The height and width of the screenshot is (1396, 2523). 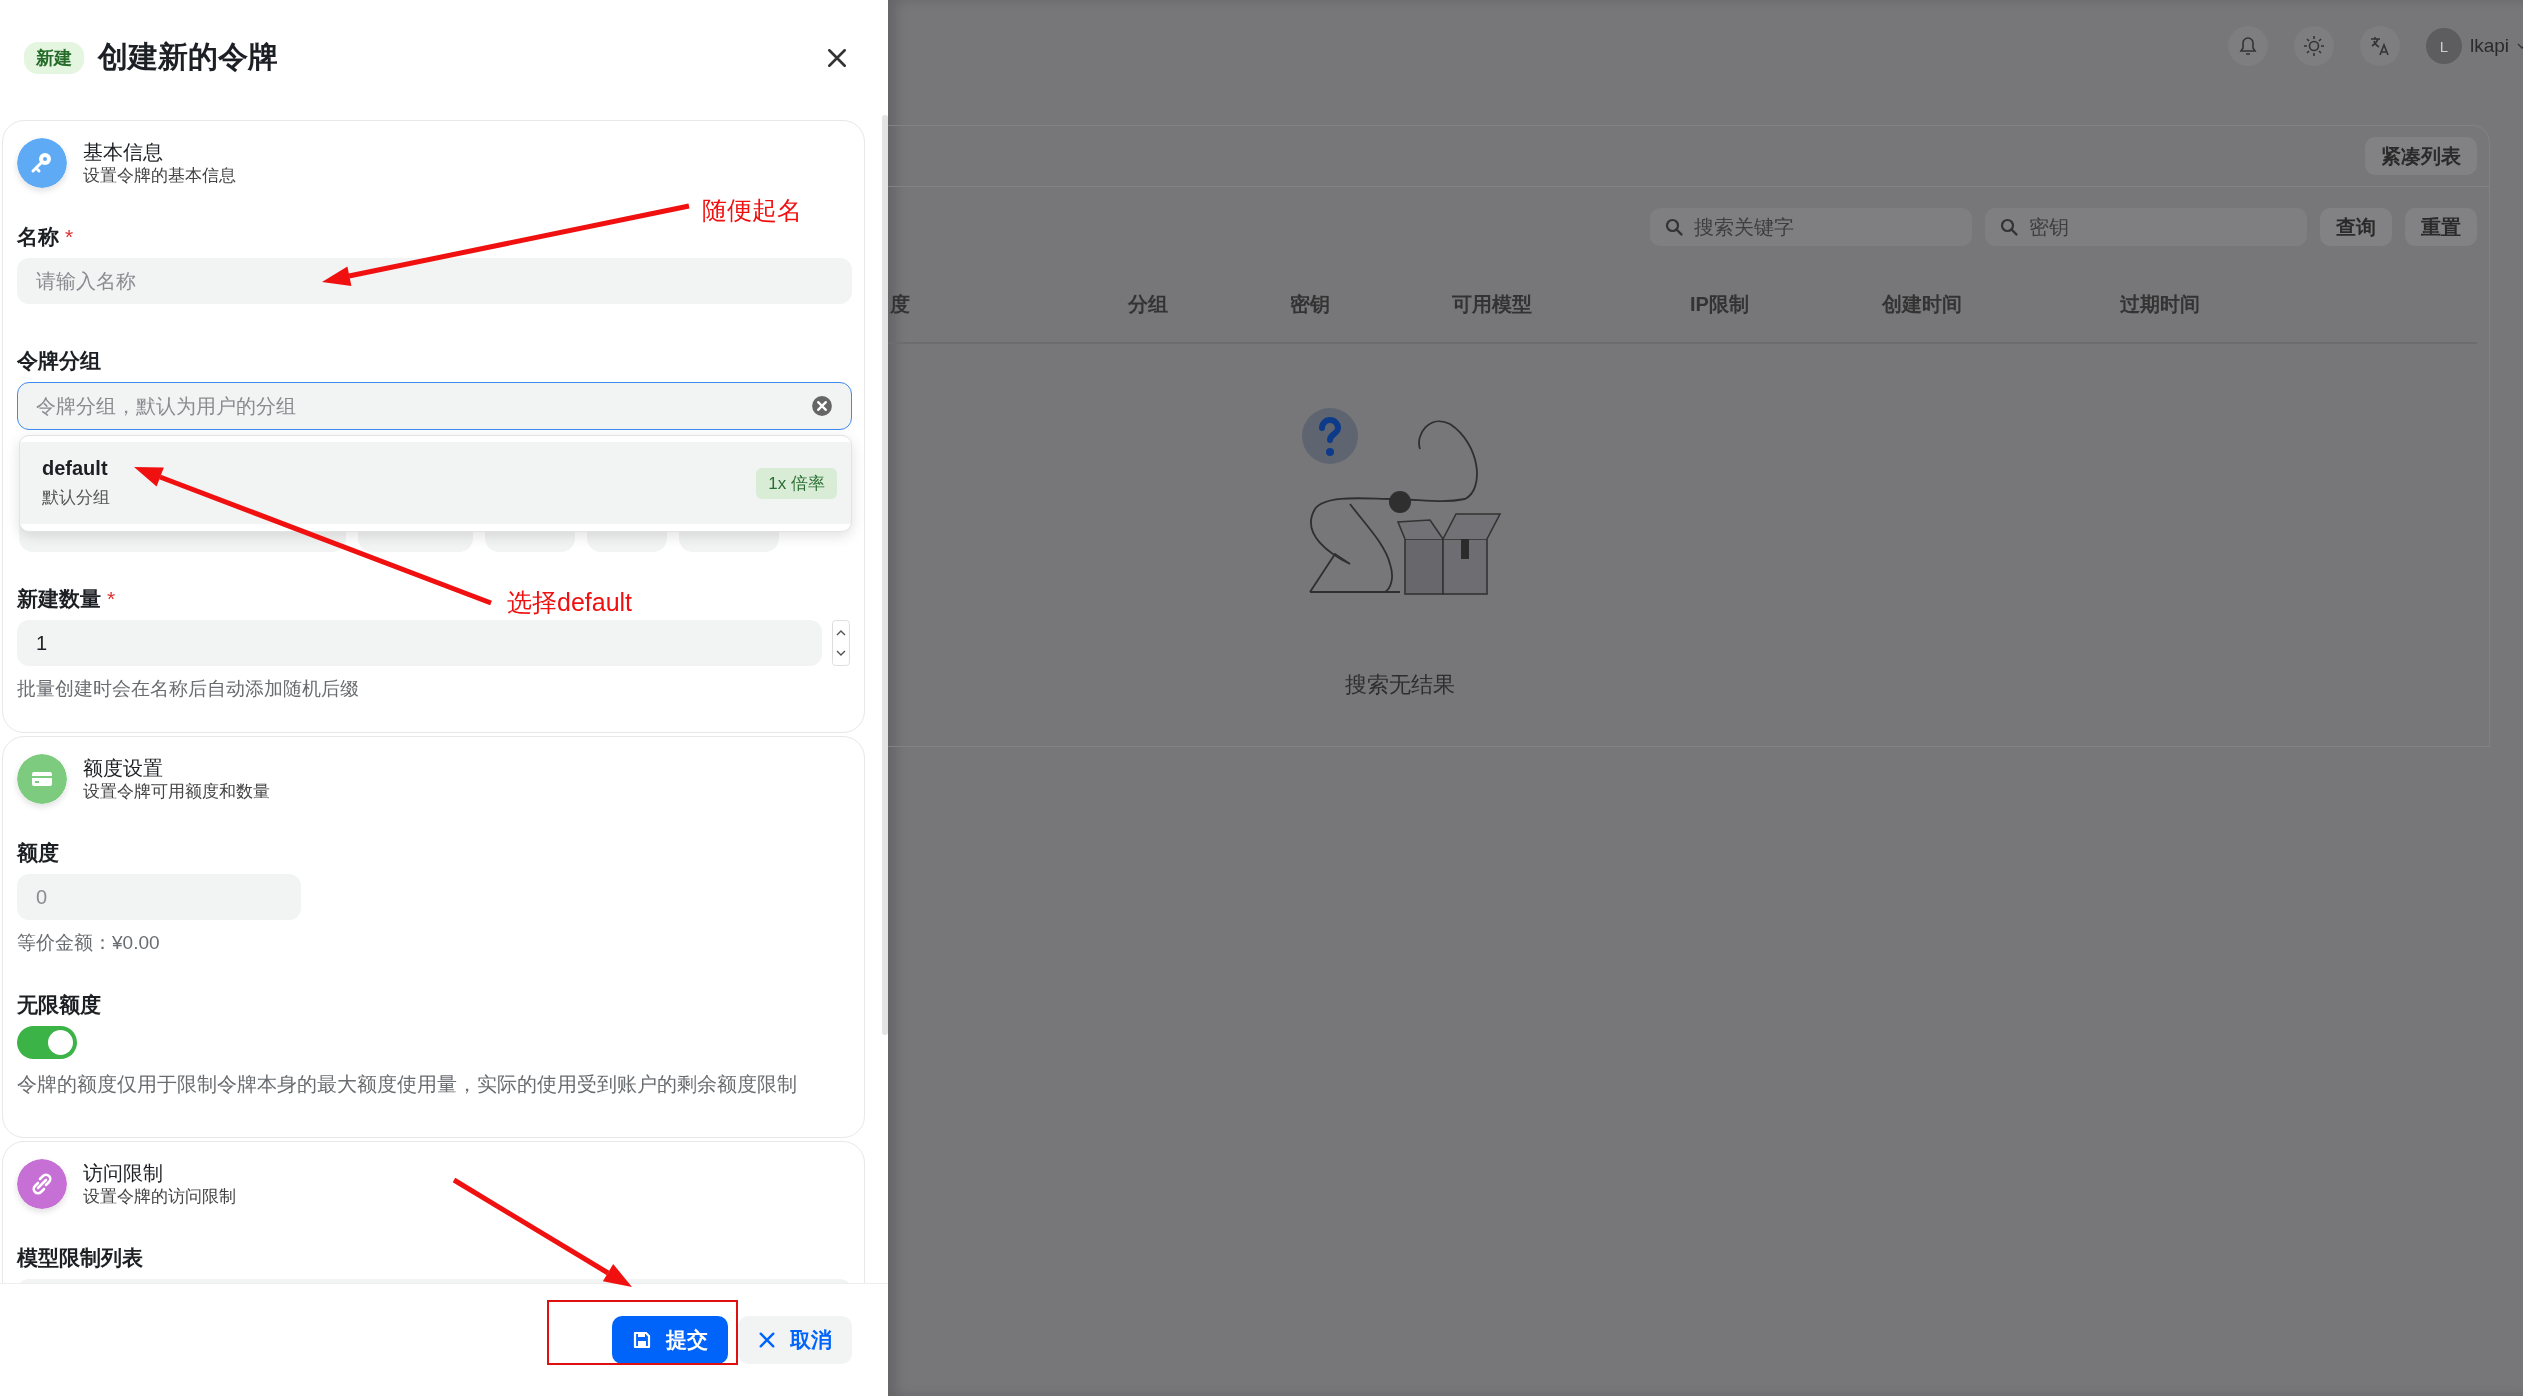 I want to click on user-menu: L lkapi, so click(x=2474, y=46).